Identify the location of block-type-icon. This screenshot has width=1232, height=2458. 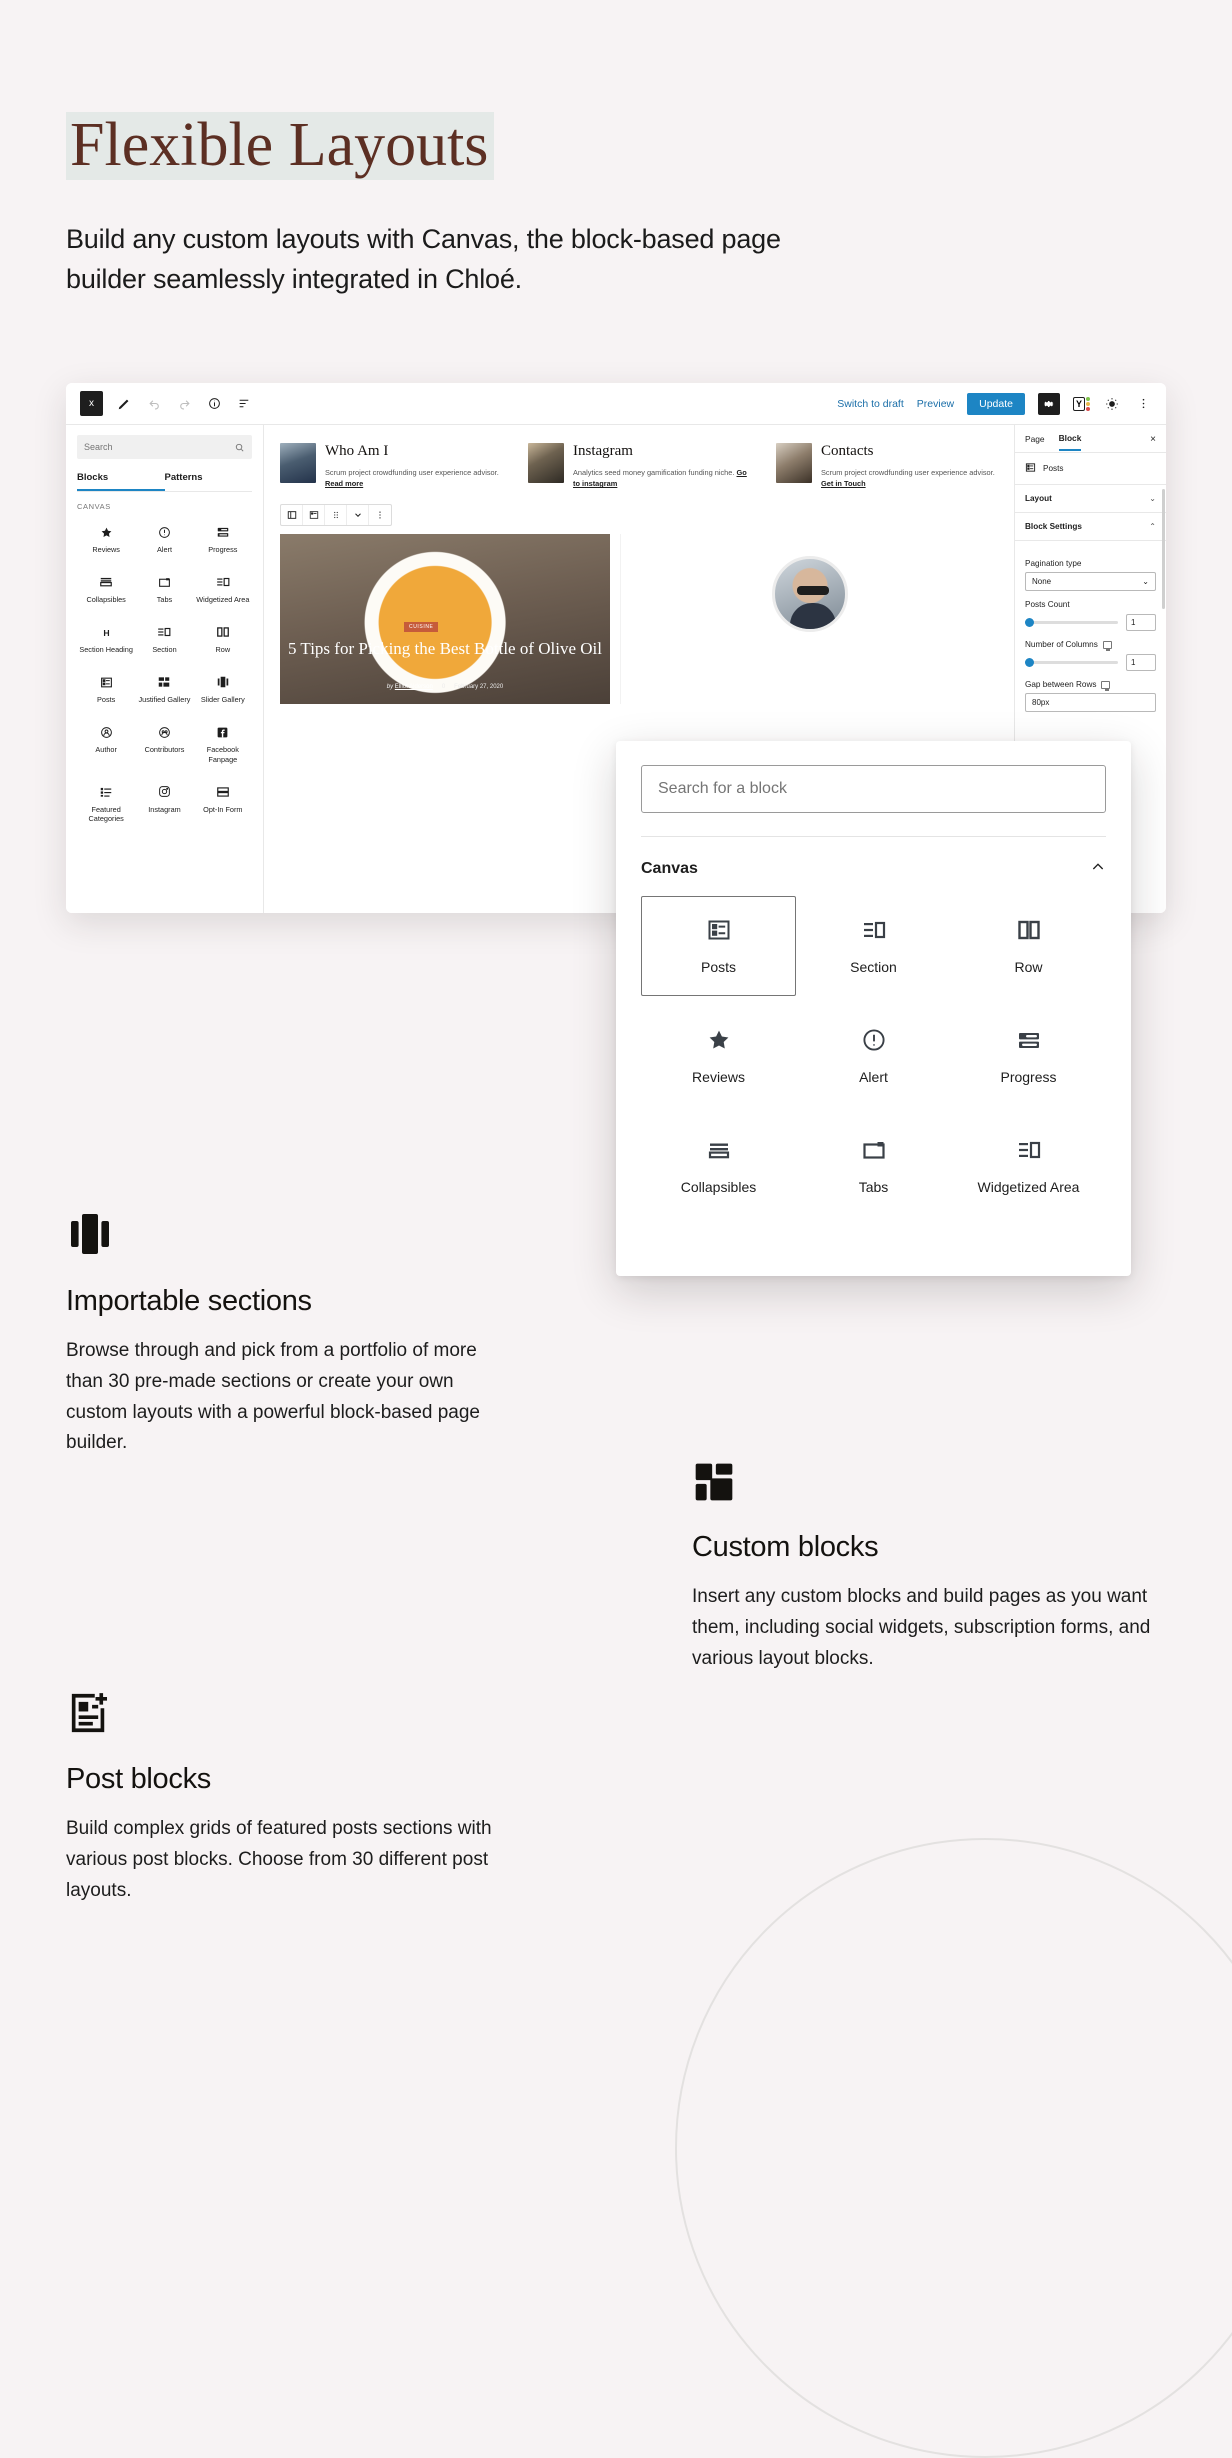
(292, 514).